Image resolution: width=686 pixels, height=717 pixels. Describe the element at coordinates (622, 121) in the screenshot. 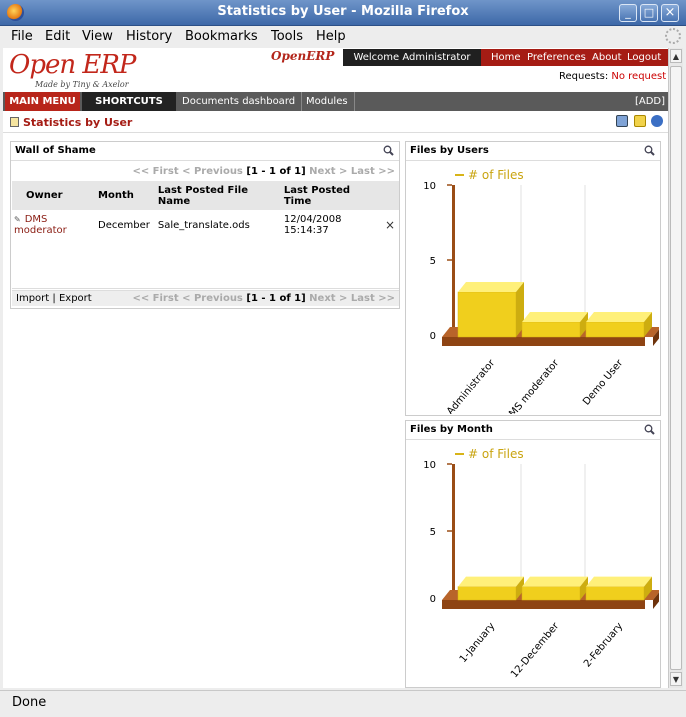

I see `print-icon` at that location.